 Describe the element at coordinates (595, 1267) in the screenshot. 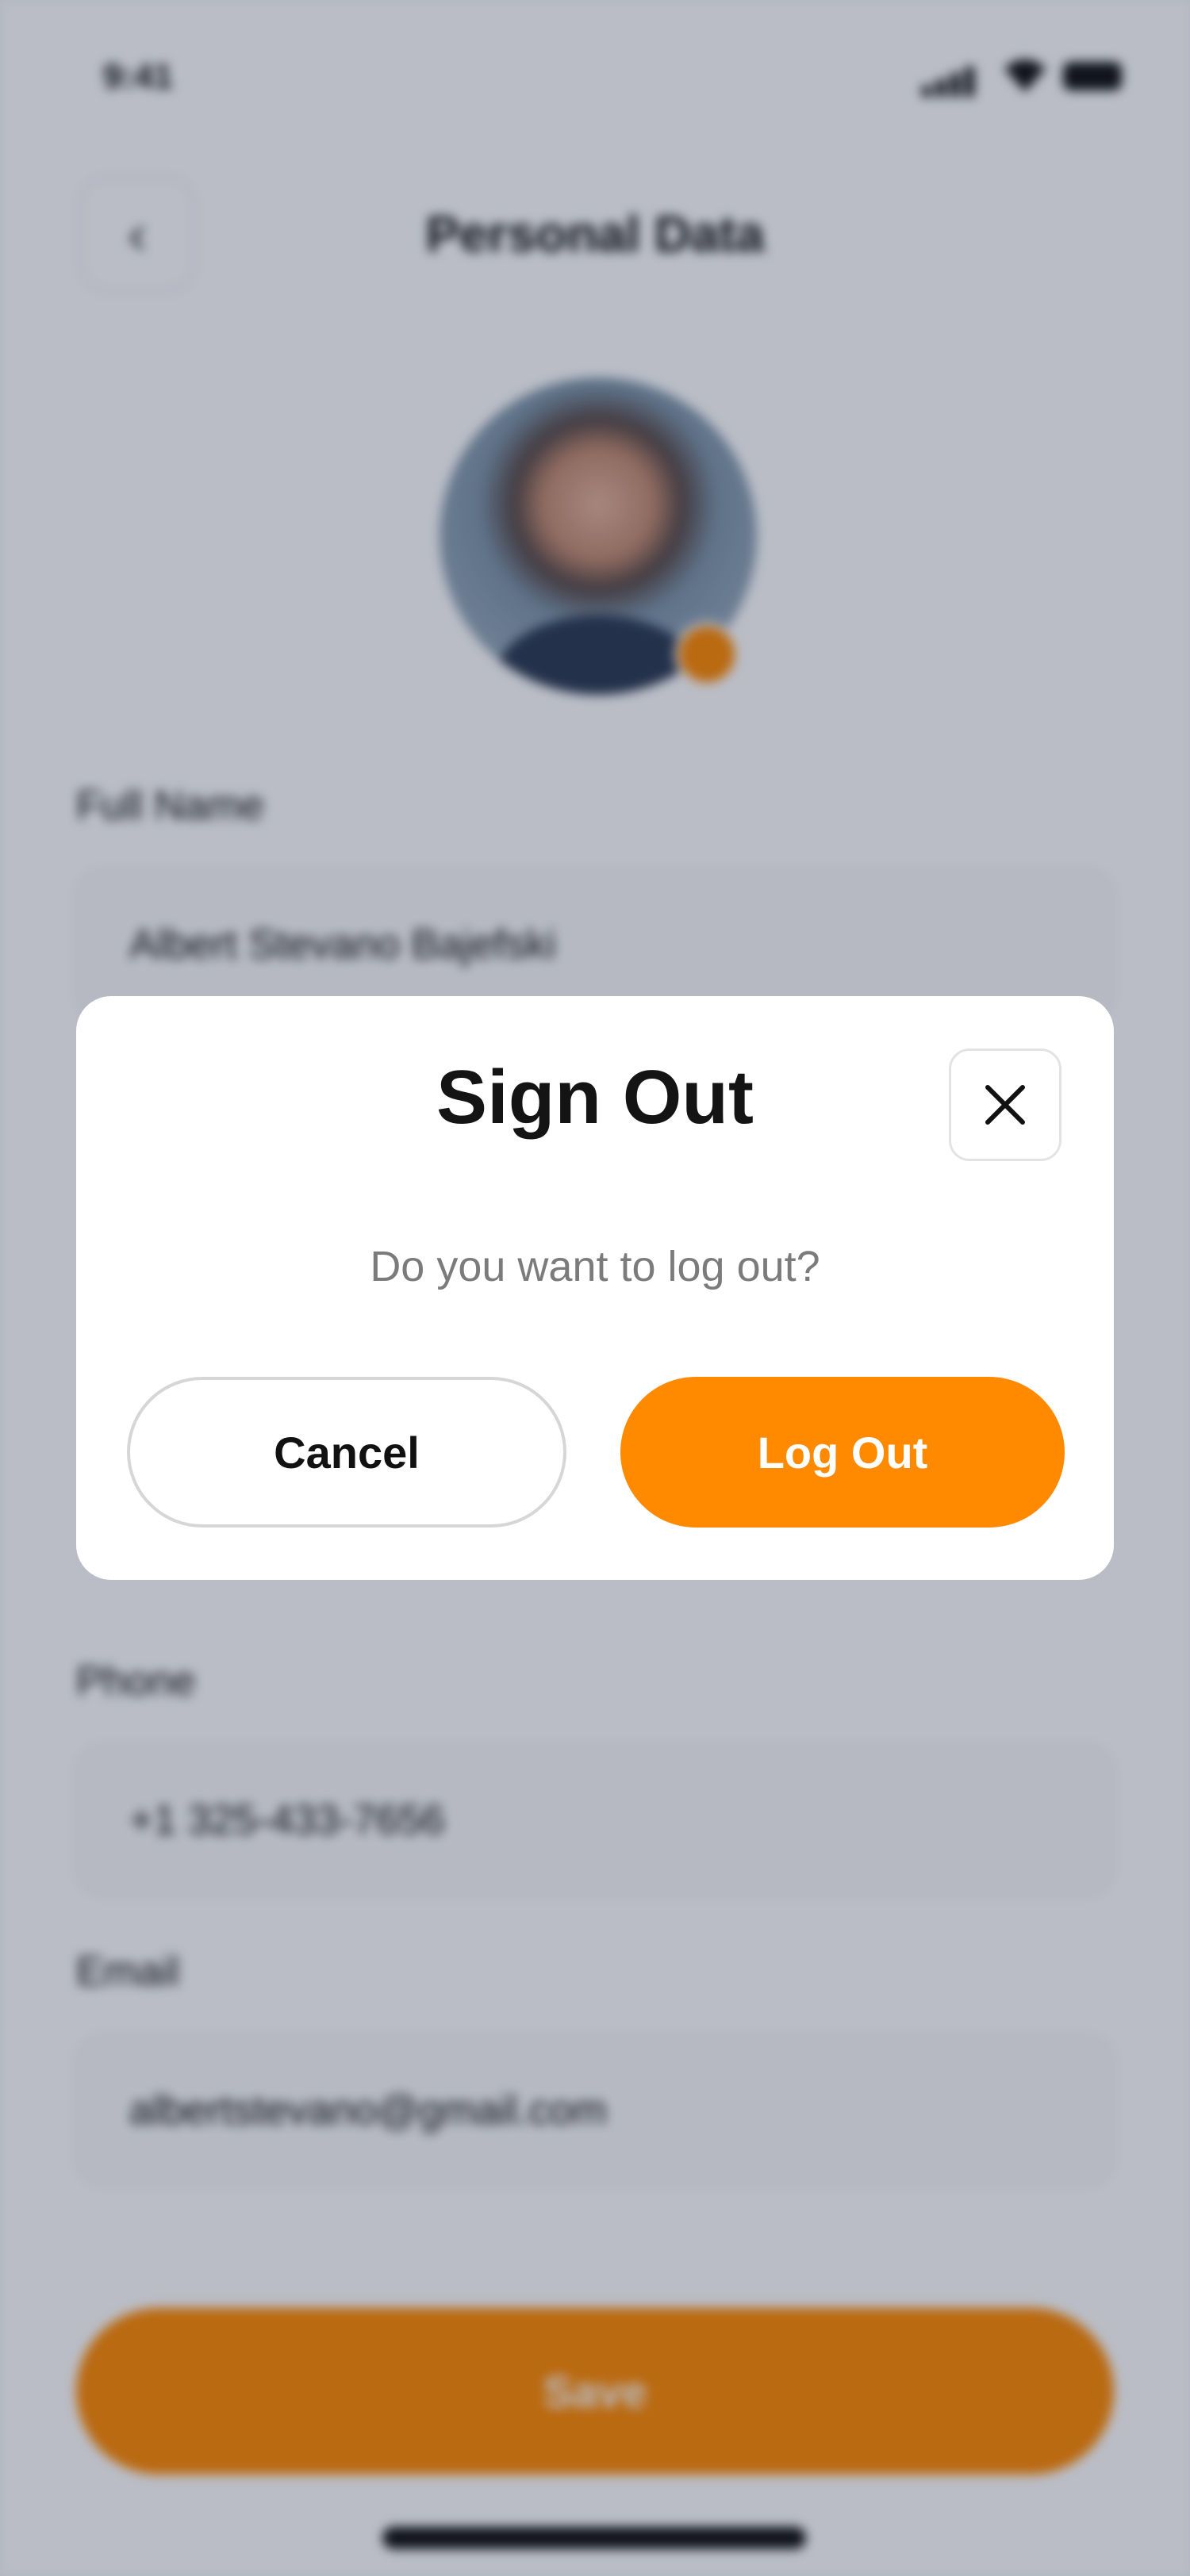

I see `dialog-message: Do you want to log out?` at that location.